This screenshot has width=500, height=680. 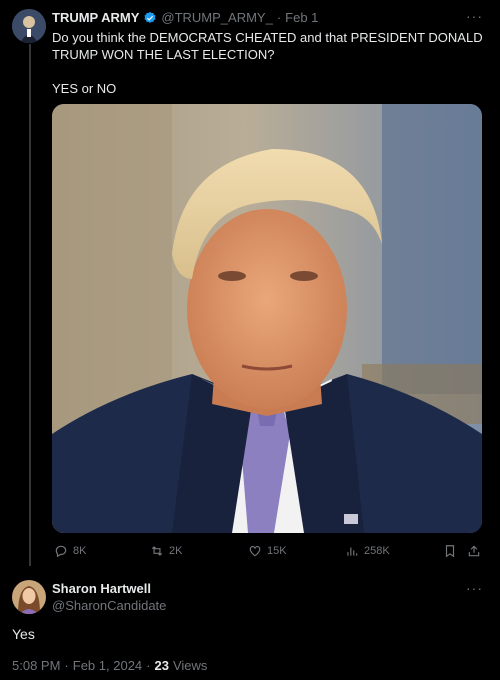 I want to click on reply-author-avatar, so click(x=29, y=597).